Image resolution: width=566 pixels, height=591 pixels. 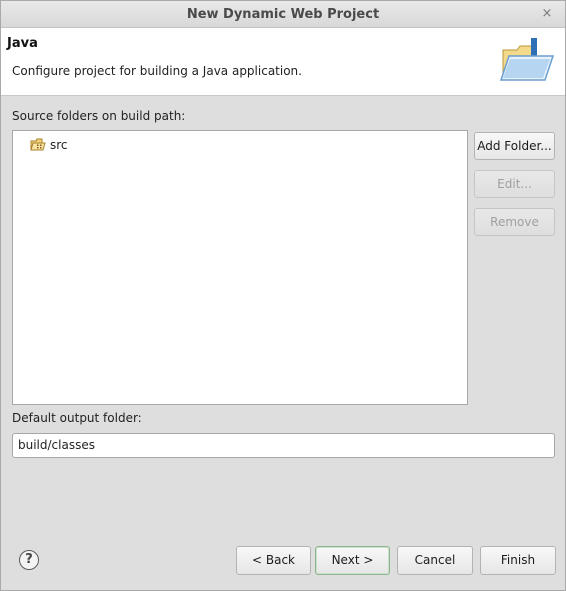 I want to click on remove-button: Remove, so click(x=514, y=222).